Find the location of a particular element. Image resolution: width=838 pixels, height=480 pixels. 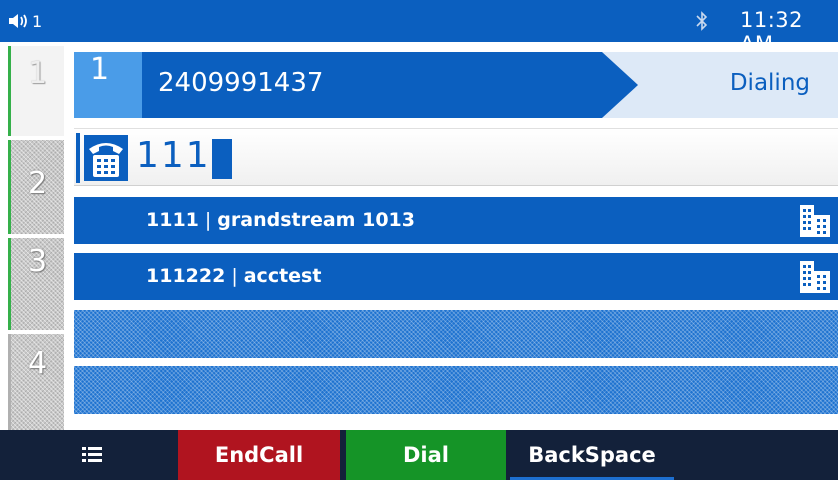

line-key-2: 2 is located at coordinates (36, 187).